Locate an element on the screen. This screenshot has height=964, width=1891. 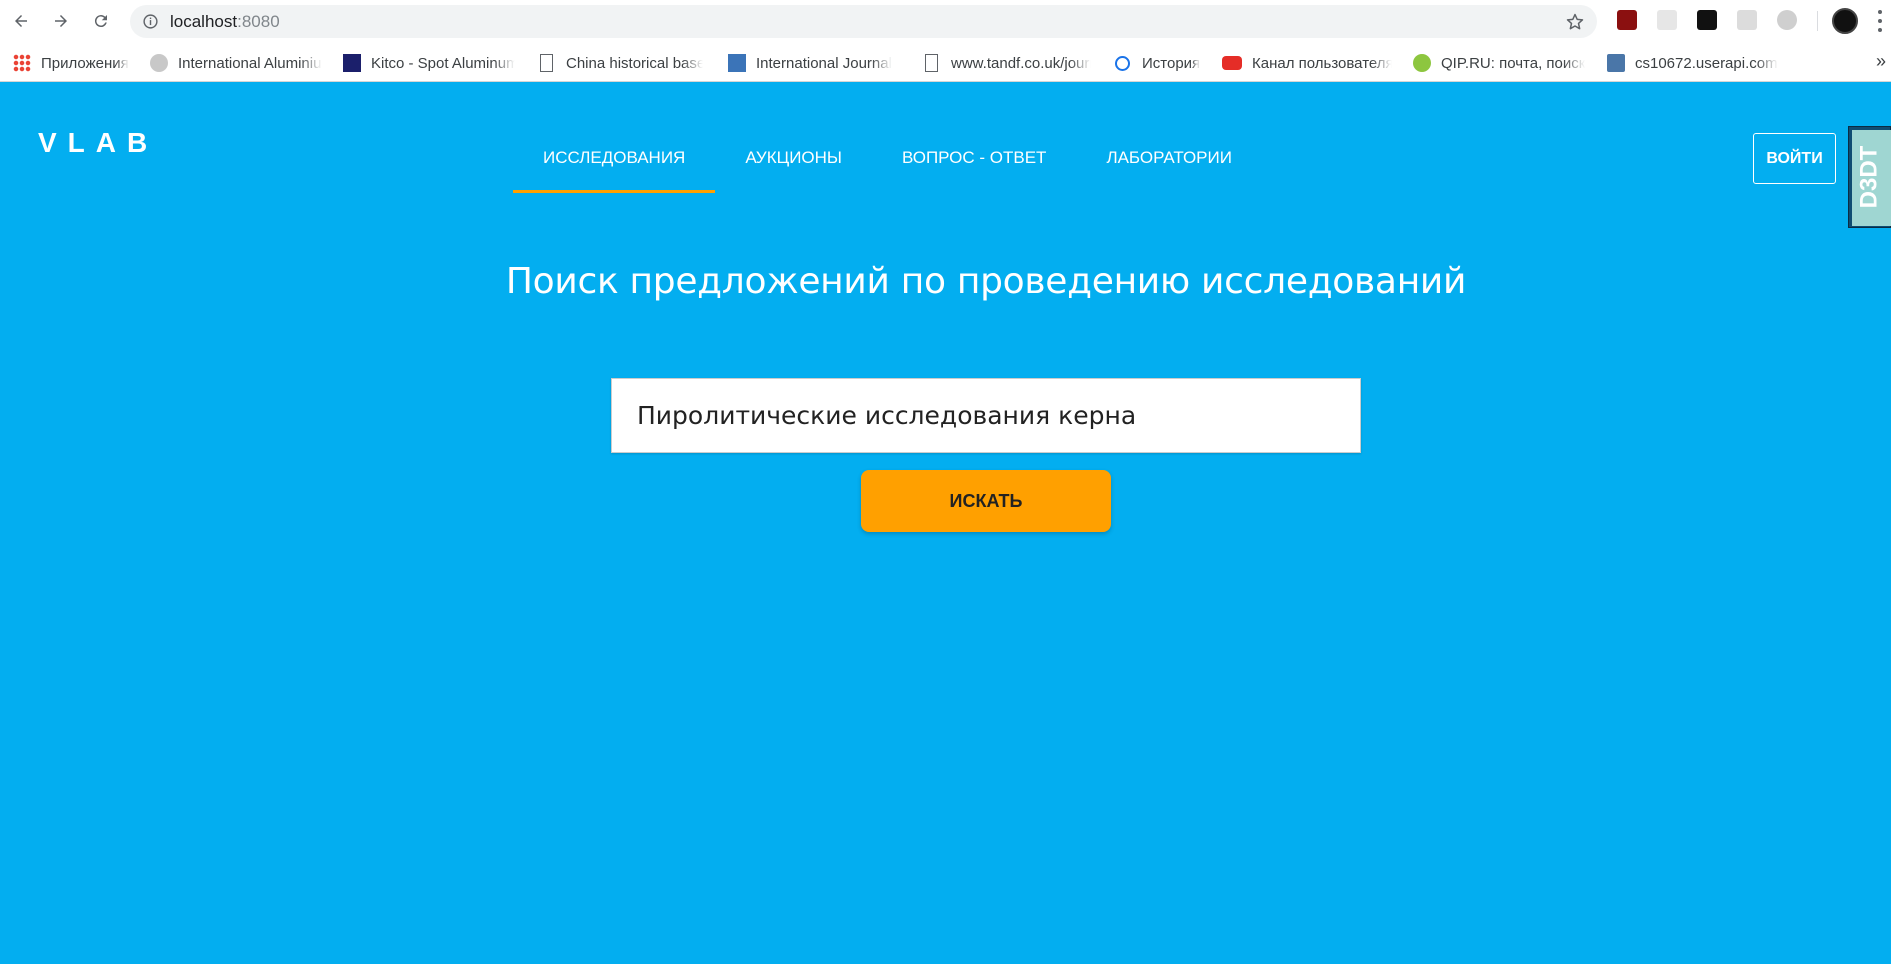
d3dt-side-tab: D3DT is located at coordinates (1869, 177).